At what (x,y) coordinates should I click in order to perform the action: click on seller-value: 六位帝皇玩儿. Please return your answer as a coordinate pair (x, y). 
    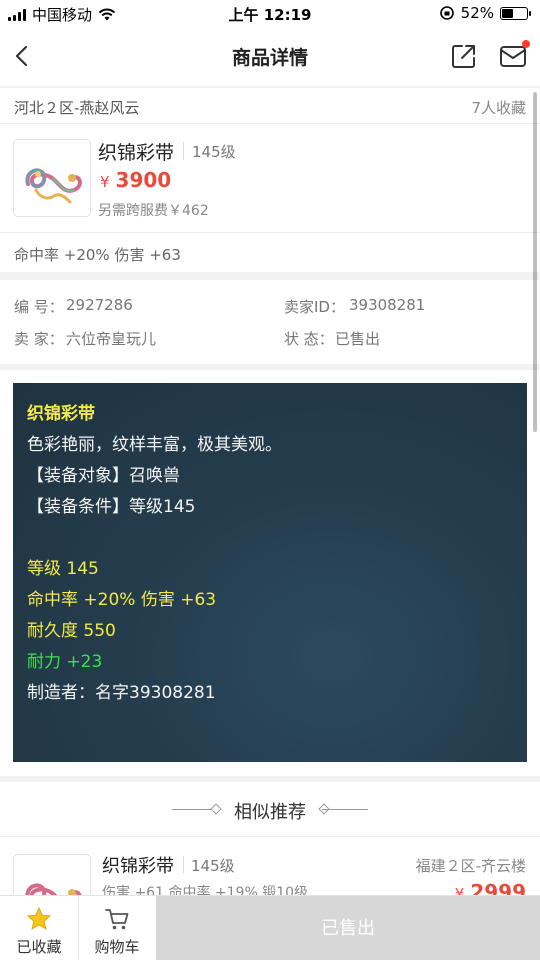
    Looking at the image, I should click on (111, 339).